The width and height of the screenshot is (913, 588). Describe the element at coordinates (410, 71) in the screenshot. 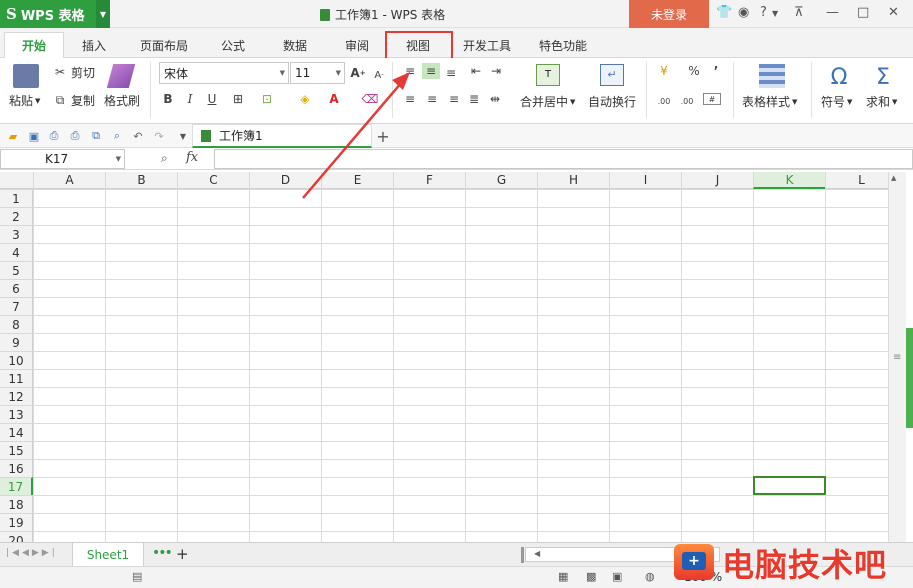

I see `align-top-icon: ≡` at that location.